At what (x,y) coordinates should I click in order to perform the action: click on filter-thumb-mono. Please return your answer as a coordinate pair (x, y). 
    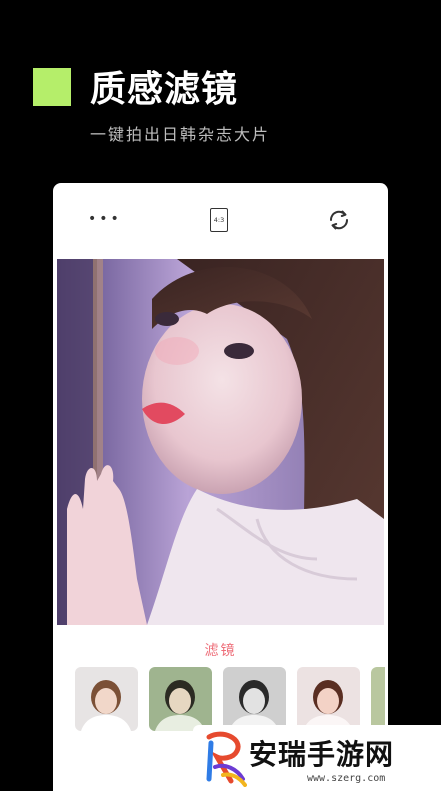
    Looking at the image, I should click on (254, 699).